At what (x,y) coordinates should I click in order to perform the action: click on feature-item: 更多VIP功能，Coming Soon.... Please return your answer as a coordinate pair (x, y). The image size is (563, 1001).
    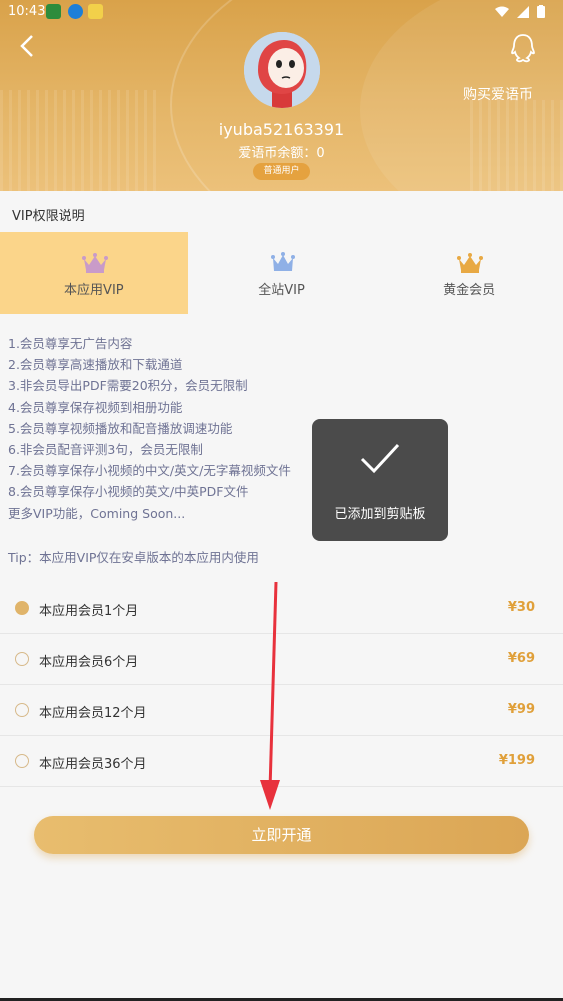
    Looking at the image, I should click on (97, 513).